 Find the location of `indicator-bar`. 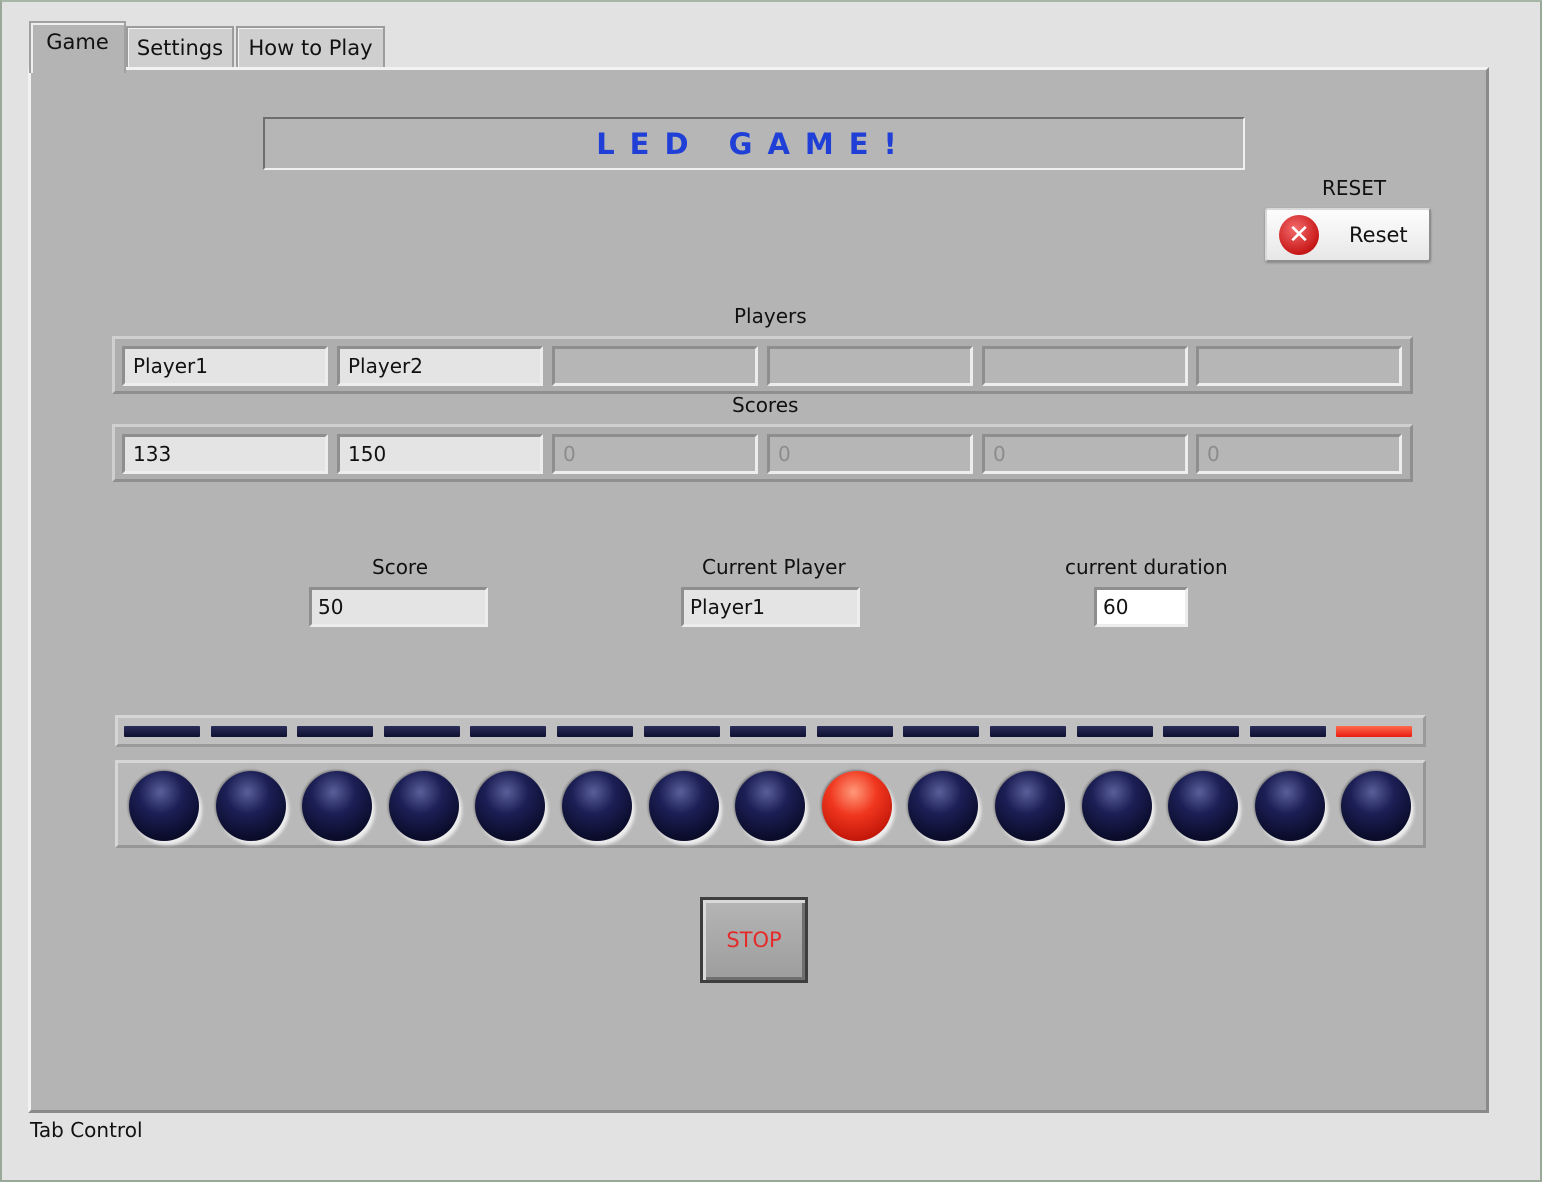

indicator-bar is located at coordinates (770, 731).